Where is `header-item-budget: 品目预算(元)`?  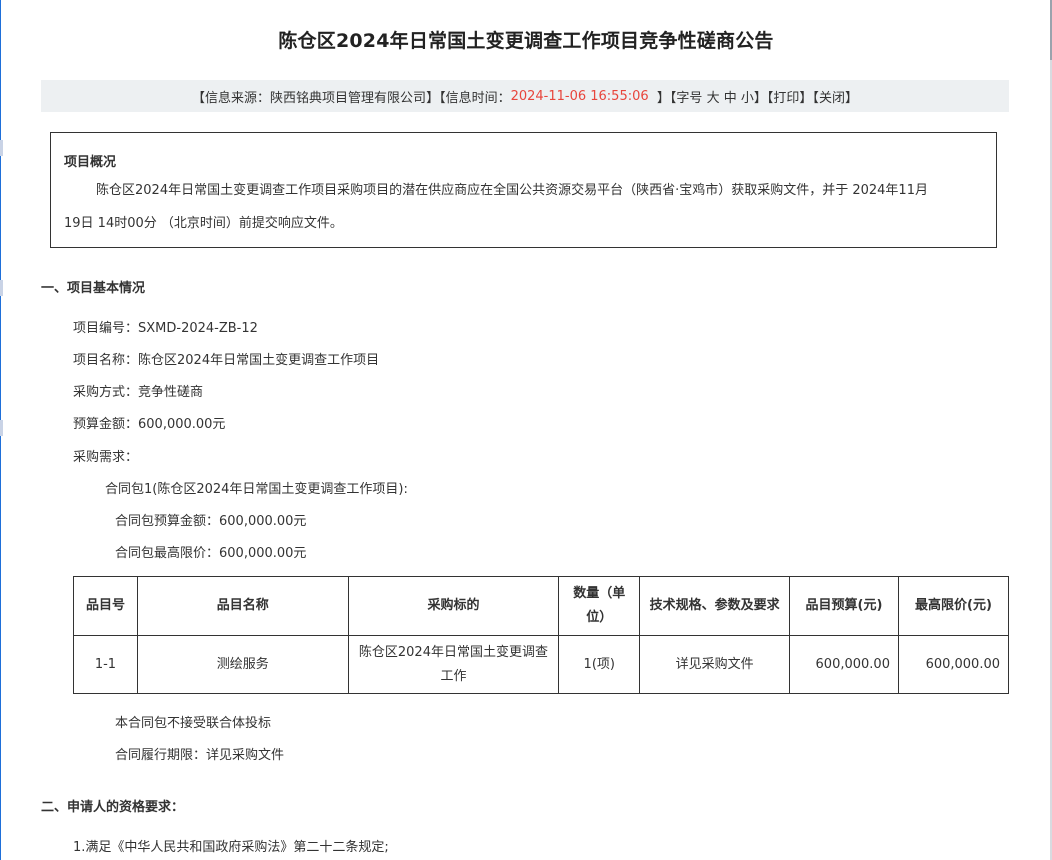
header-item-budget: 品目预算(元) is located at coordinates (844, 606).